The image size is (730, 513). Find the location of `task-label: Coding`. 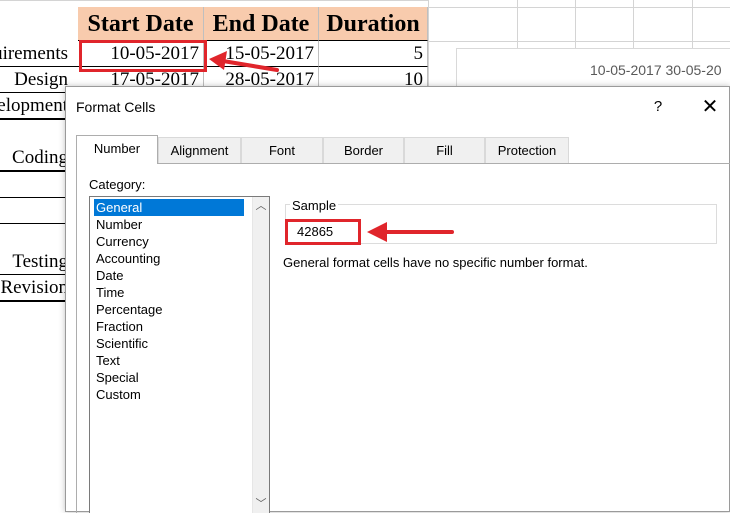

task-label: Coding is located at coordinates (40, 157).